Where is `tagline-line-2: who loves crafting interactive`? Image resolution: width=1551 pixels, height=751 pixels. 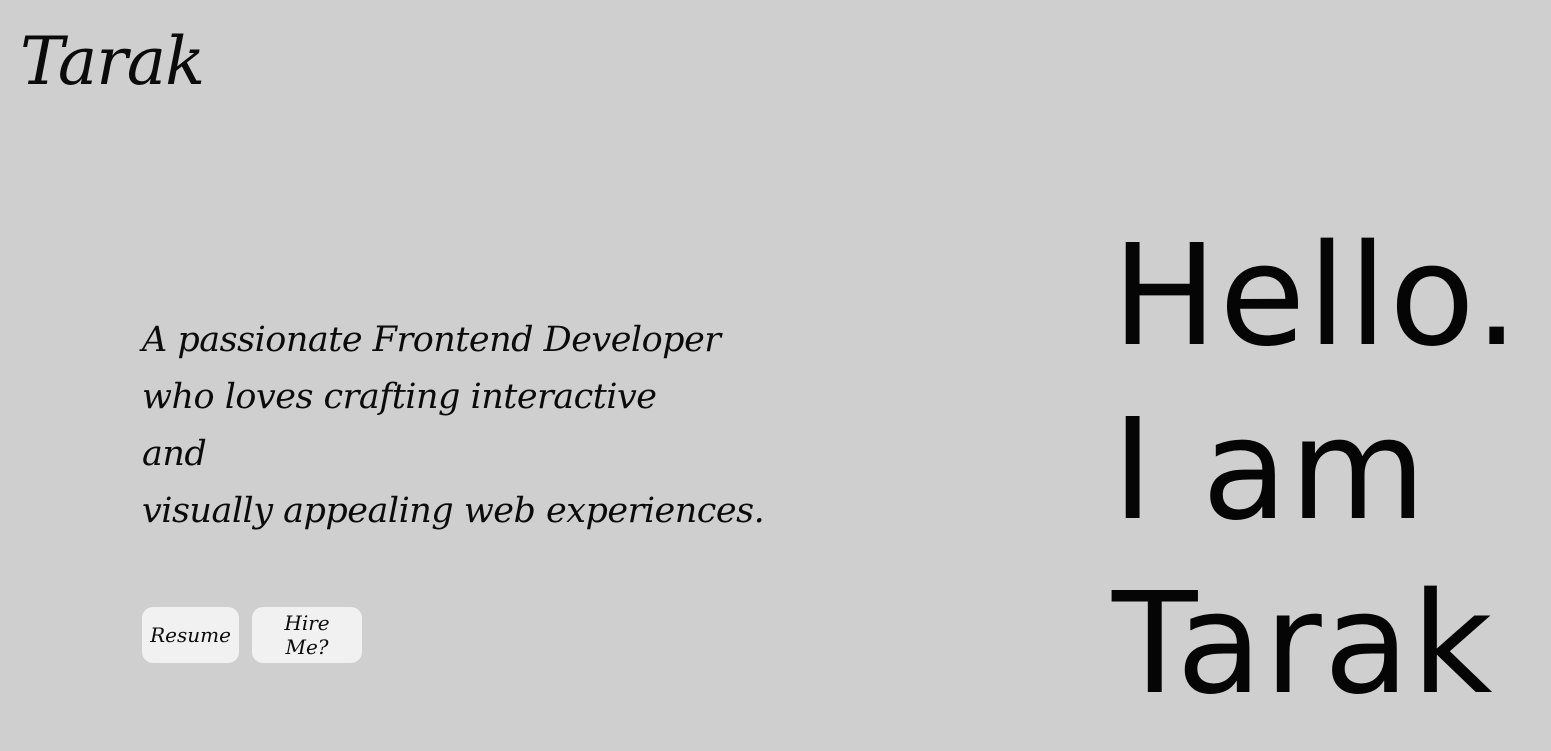 tagline-line-2: who loves crafting interactive is located at coordinates (399, 397).